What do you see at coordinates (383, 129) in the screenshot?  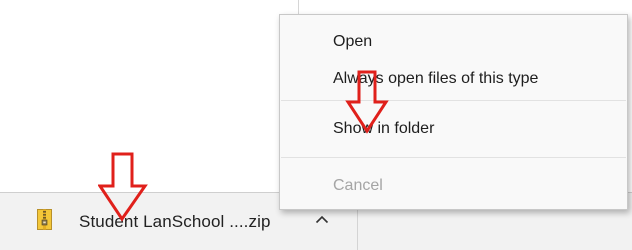 I see `menu-item-show-in-folder: Show in folder` at bounding box center [383, 129].